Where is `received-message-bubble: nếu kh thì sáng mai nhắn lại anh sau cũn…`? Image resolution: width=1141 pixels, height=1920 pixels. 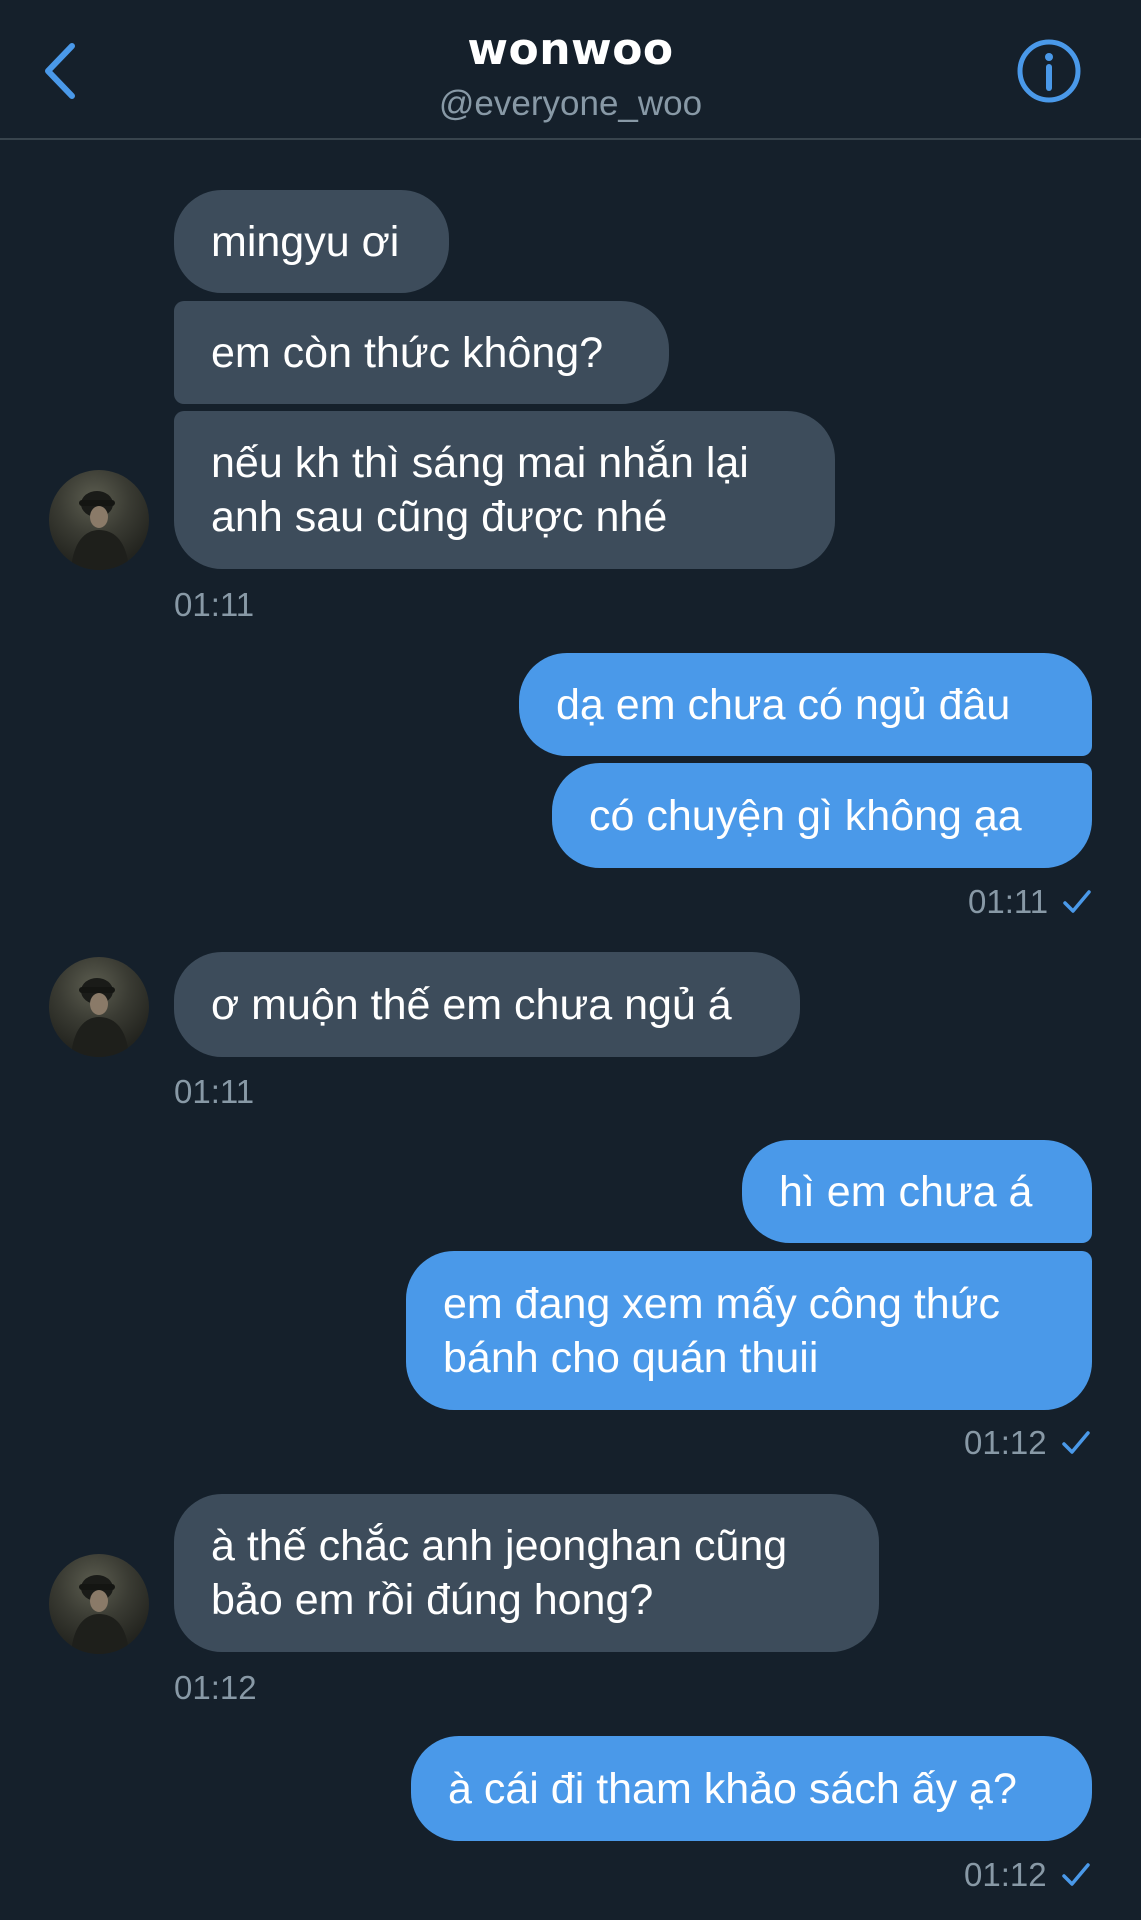 received-message-bubble: nếu kh thì sáng mai nhắn lại anh sau cũn… is located at coordinates (504, 490).